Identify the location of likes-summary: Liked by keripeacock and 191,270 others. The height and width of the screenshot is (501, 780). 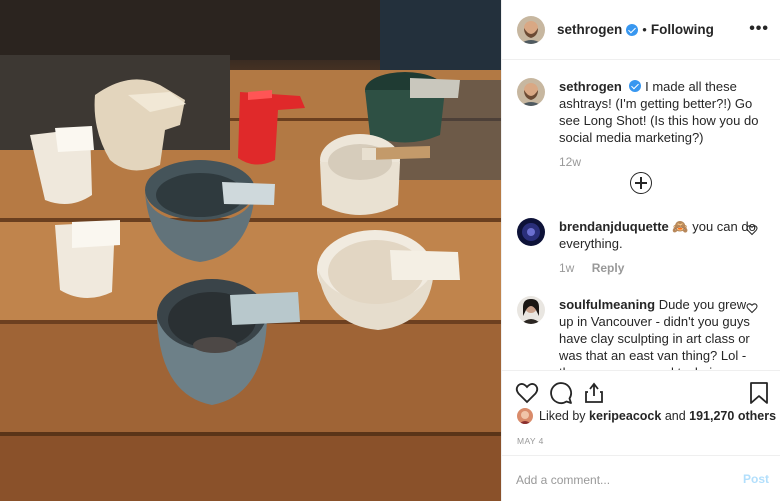
(646, 416).